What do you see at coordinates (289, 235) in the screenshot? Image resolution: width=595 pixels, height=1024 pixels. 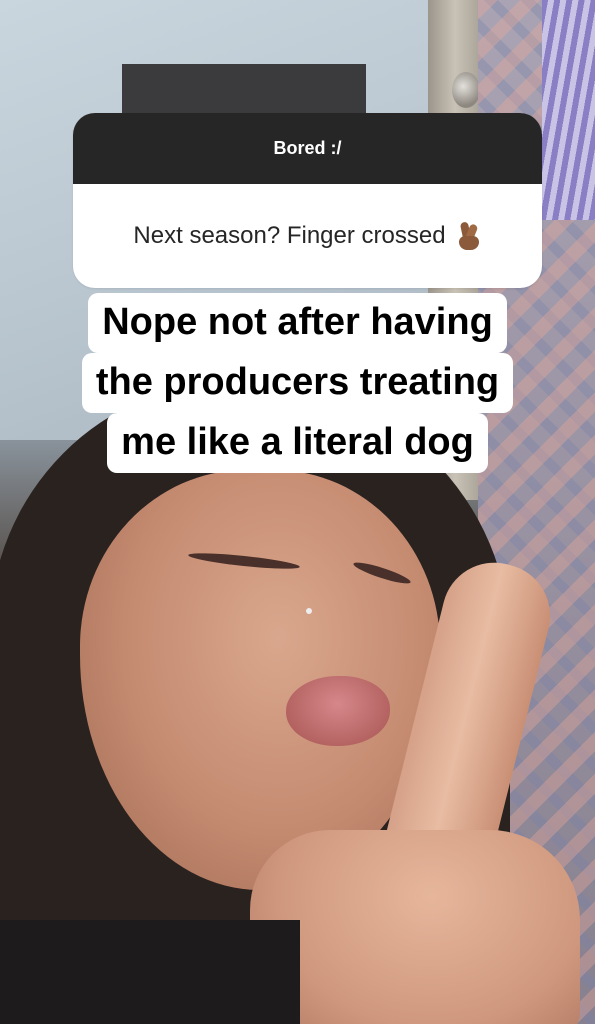 I see `question-text: Next season? Finger crossed` at bounding box center [289, 235].